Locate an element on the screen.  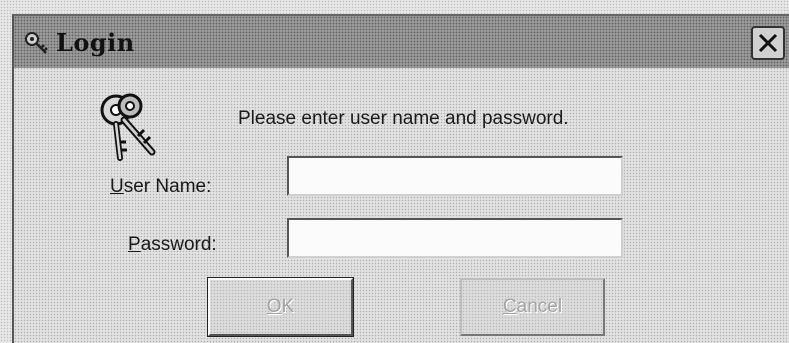
password-input is located at coordinates (455, 238).